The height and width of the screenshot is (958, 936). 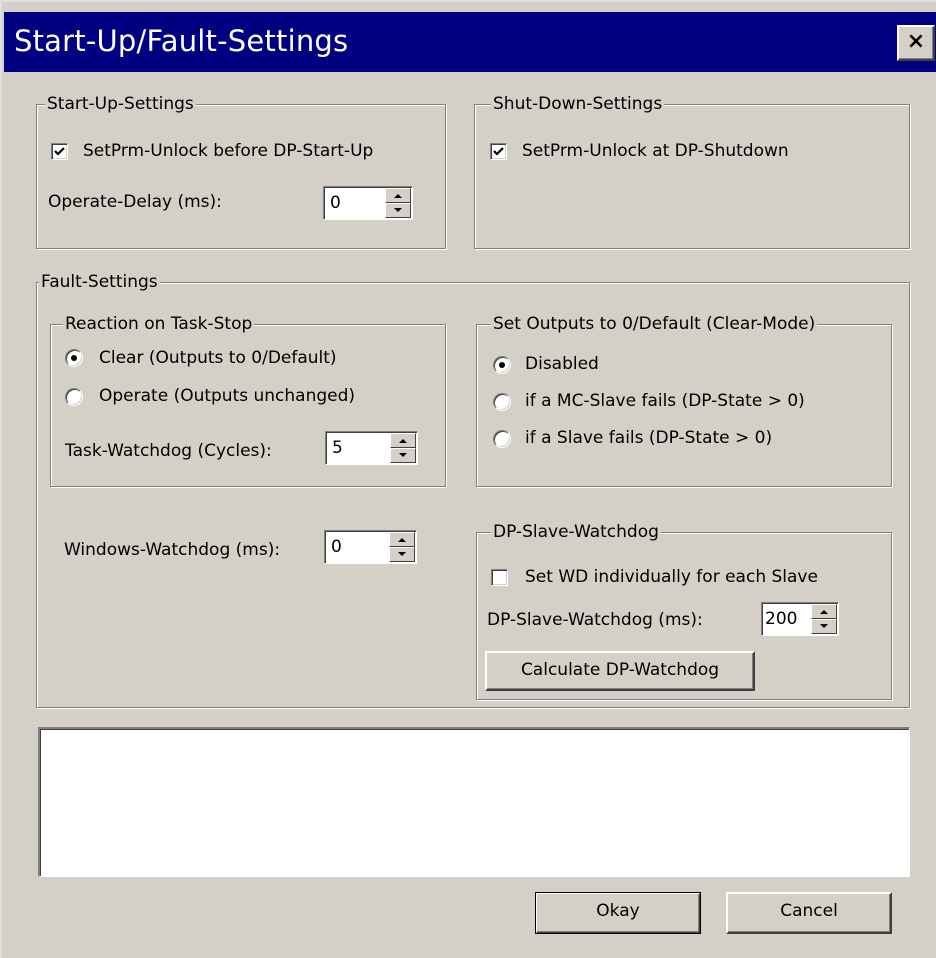 I want to click on calculate-dp-watchdog-button: Calculate DP-Watchdog, so click(x=620, y=671).